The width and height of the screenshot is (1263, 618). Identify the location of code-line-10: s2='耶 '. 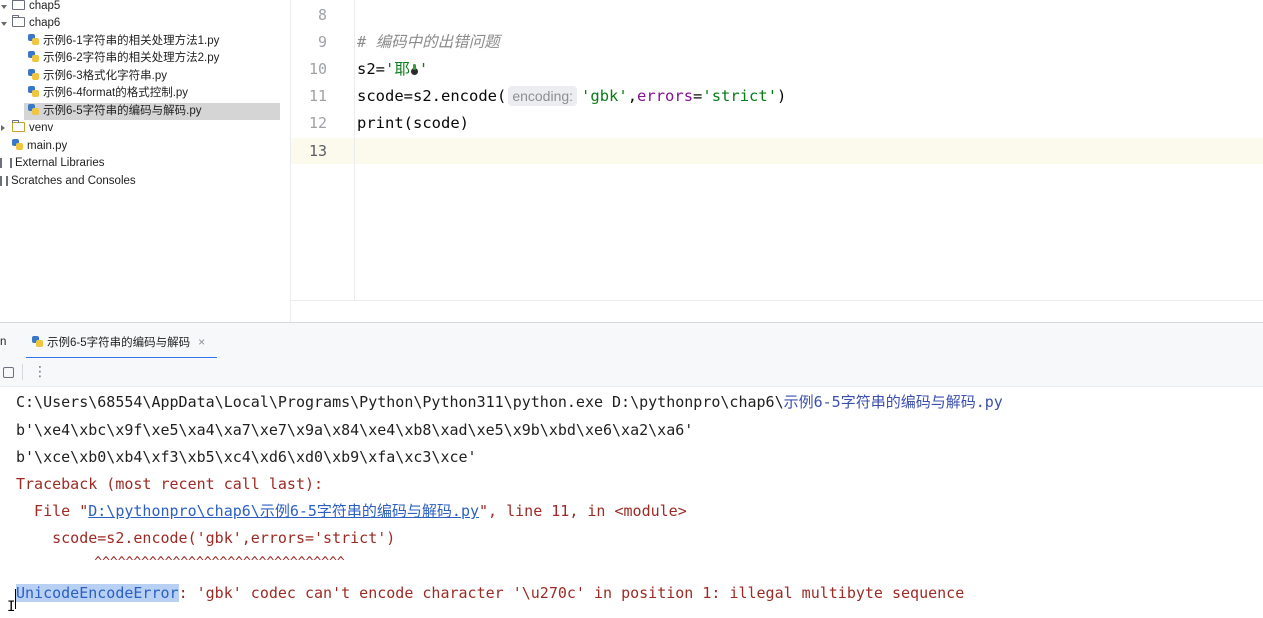
(392, 69).